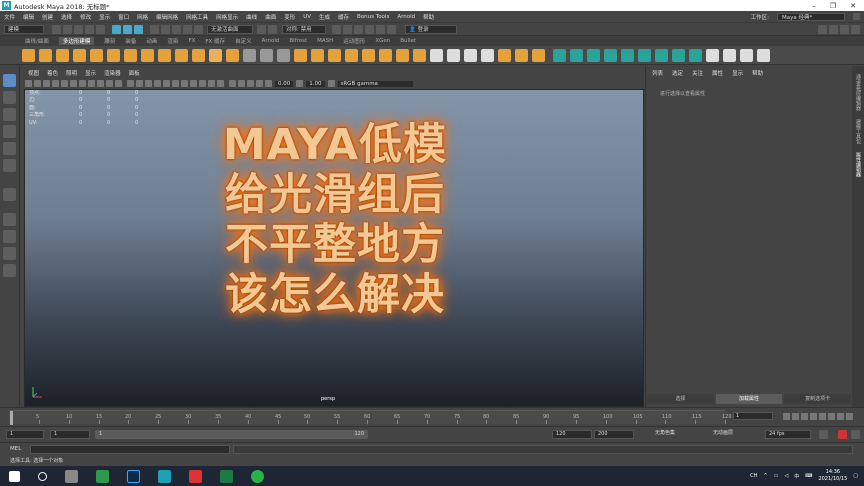  Describe the element at coordinates (28, 55) in the screenshot. I see `poly-sphere-icon` at that location.